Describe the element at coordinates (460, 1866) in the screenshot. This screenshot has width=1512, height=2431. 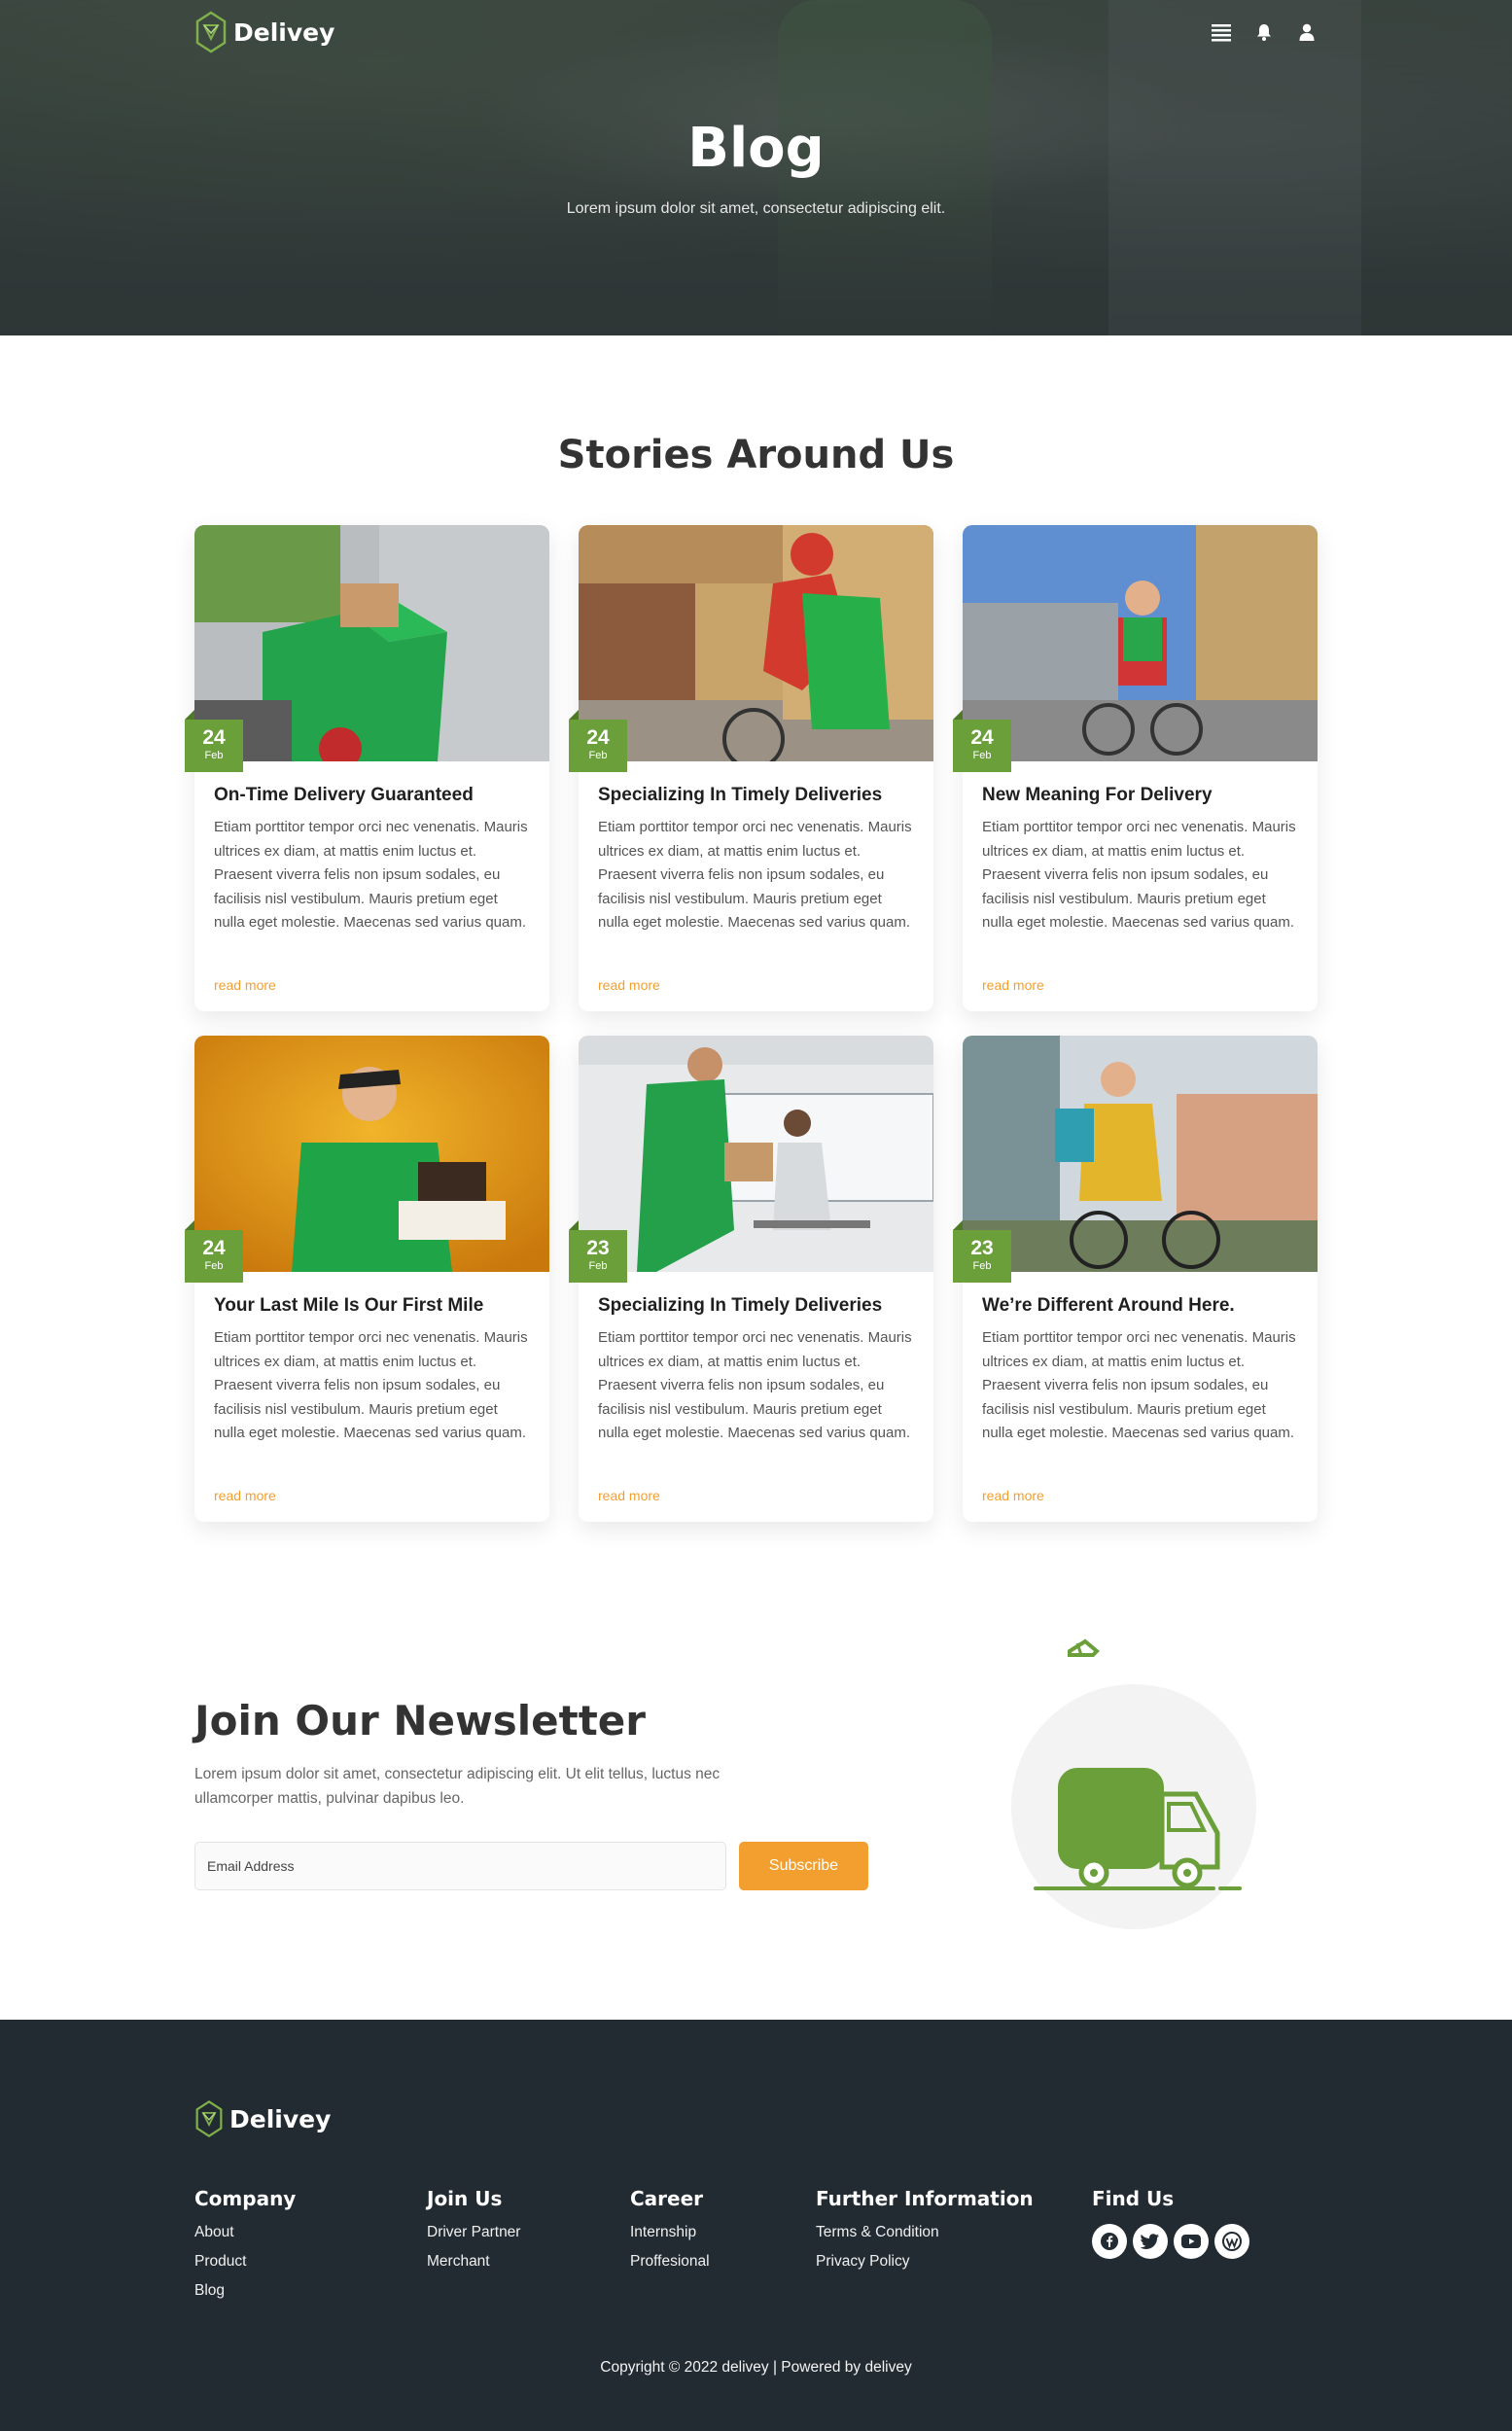
I see `email-field` at that location.